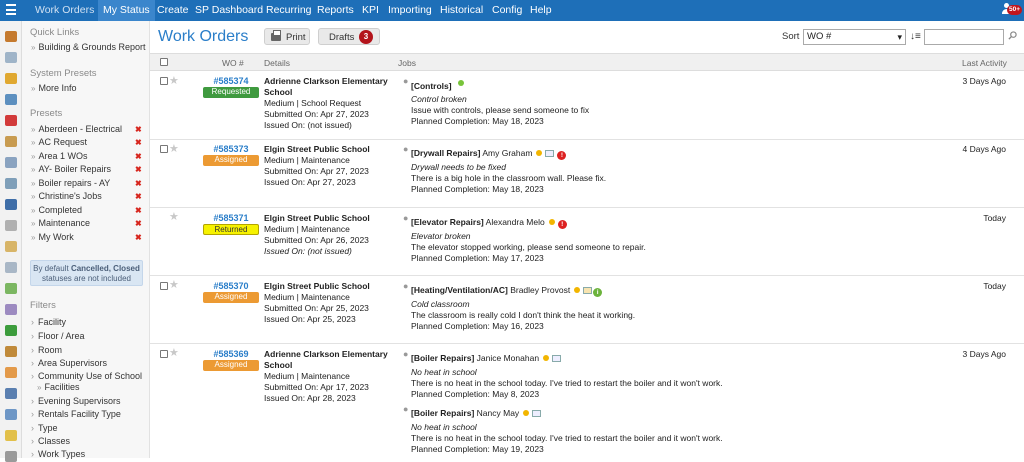  I want to click on document-icon, so click(11, 57).